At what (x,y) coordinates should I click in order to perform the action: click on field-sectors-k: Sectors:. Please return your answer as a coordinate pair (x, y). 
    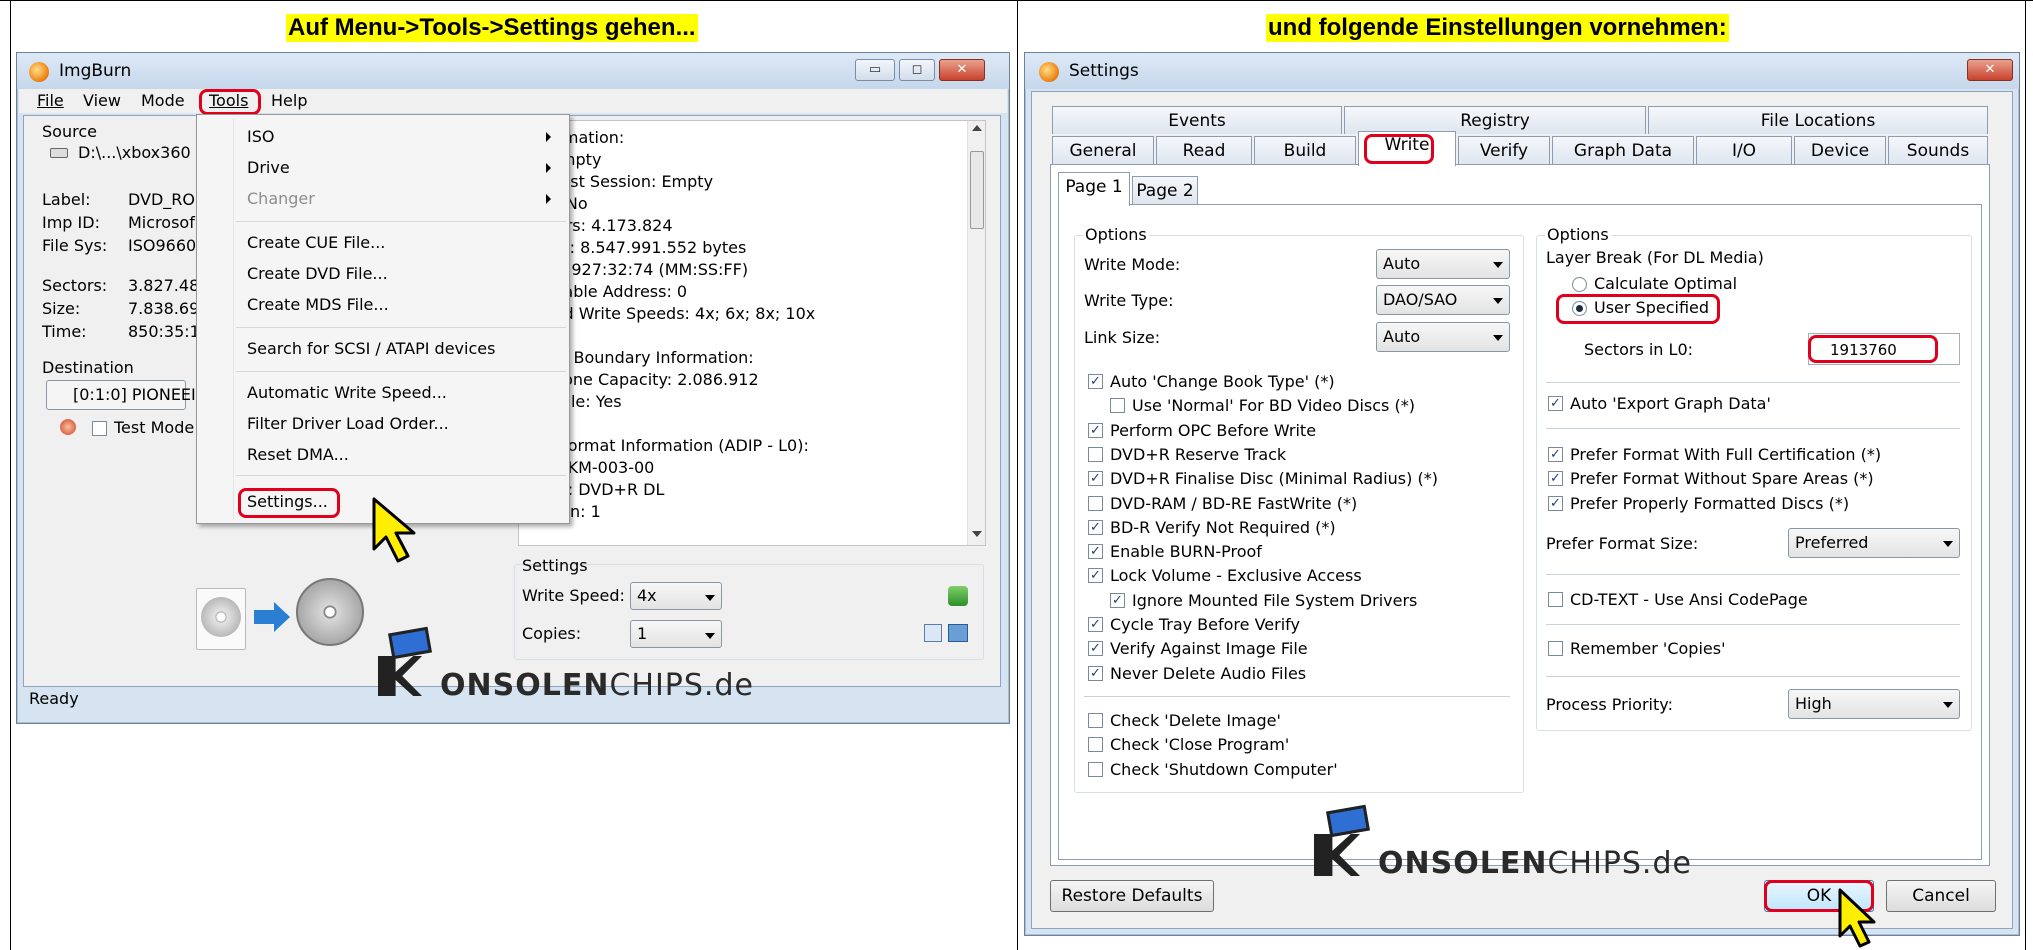
    Looking at the image, I should click on (75, 285).